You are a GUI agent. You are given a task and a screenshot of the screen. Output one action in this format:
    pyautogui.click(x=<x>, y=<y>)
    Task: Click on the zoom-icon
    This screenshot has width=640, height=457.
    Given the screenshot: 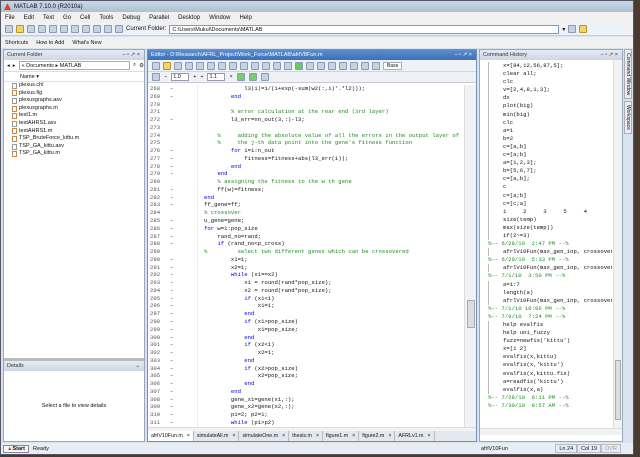 What is the action you would take?
    pyautogui.click(x=264, y=77)
    